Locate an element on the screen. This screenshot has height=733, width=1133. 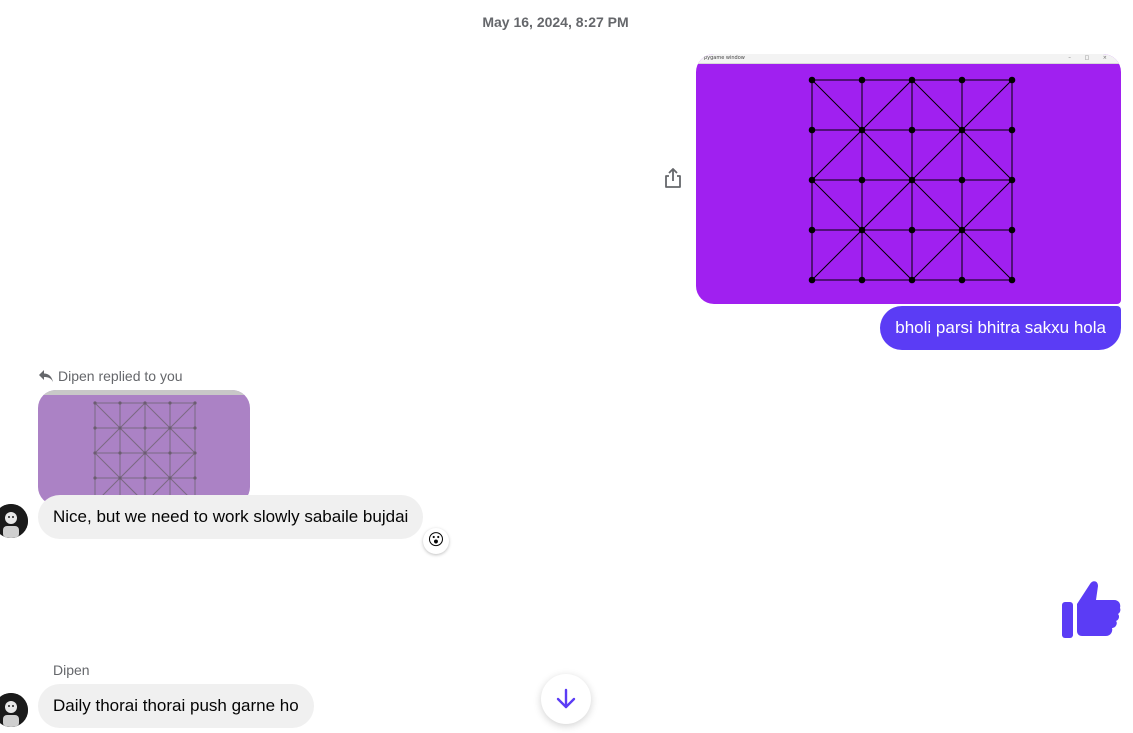
reply-indicator: Dipen replied to you is located at coordinates (110, 376).